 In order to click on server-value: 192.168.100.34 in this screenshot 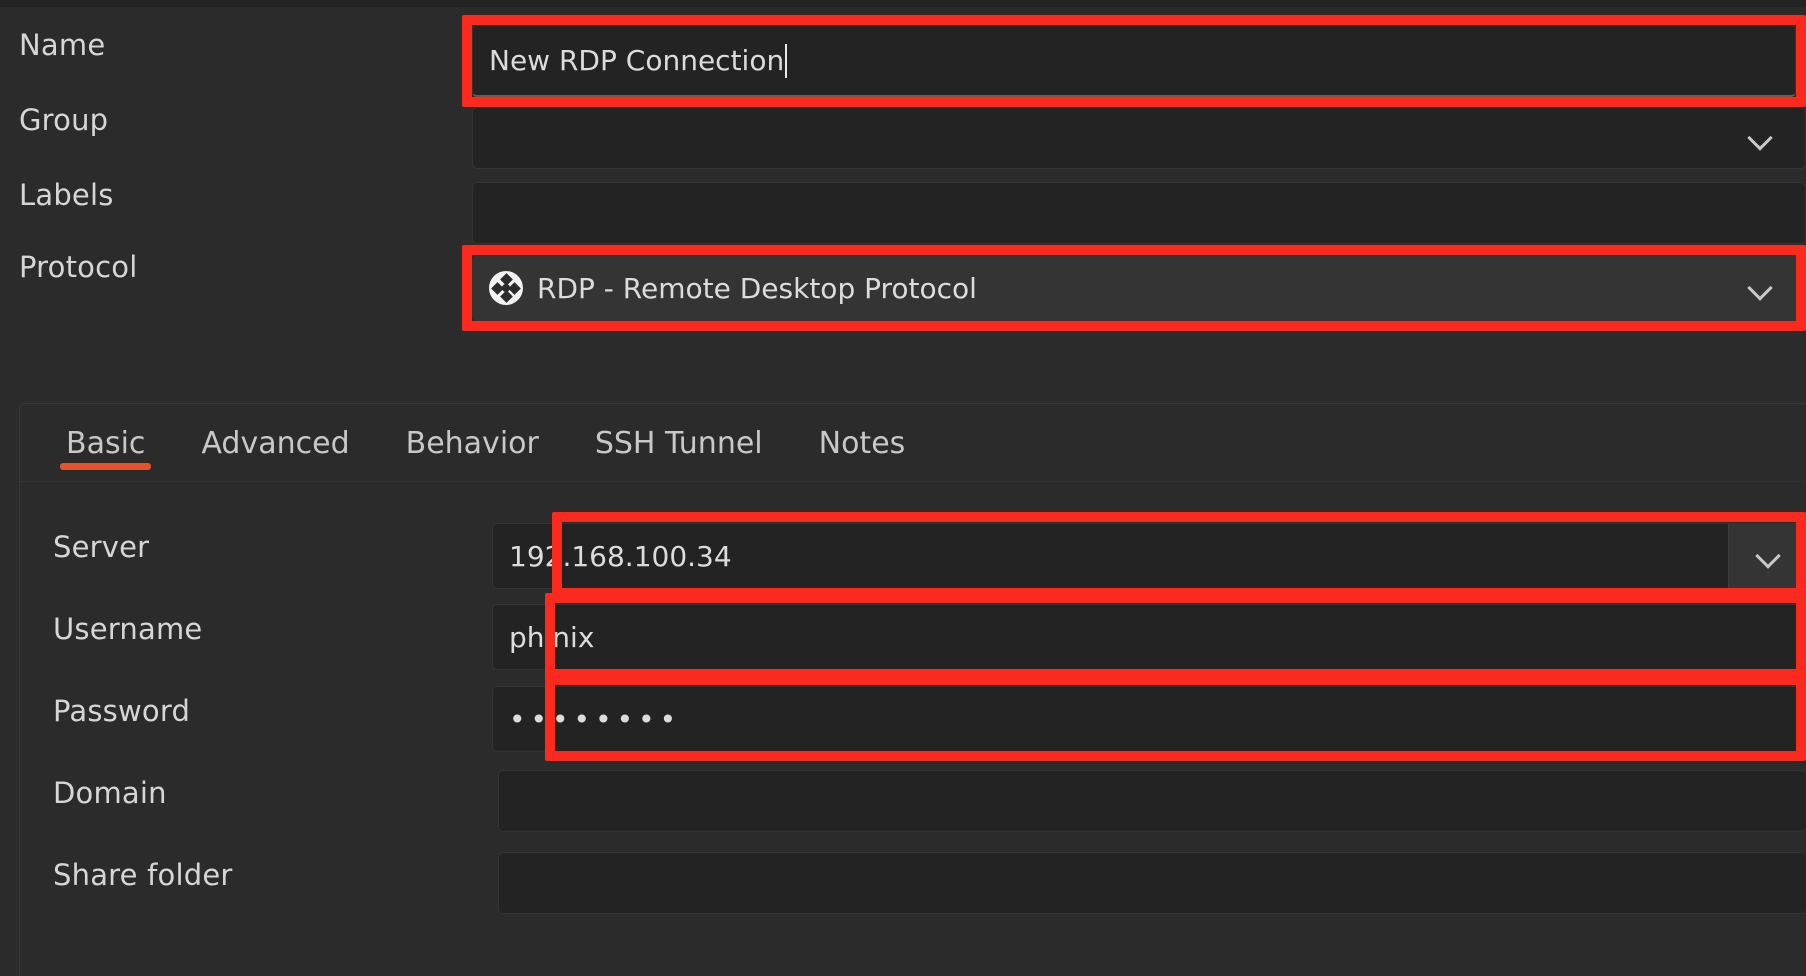, I will do `click(620, 556)`.